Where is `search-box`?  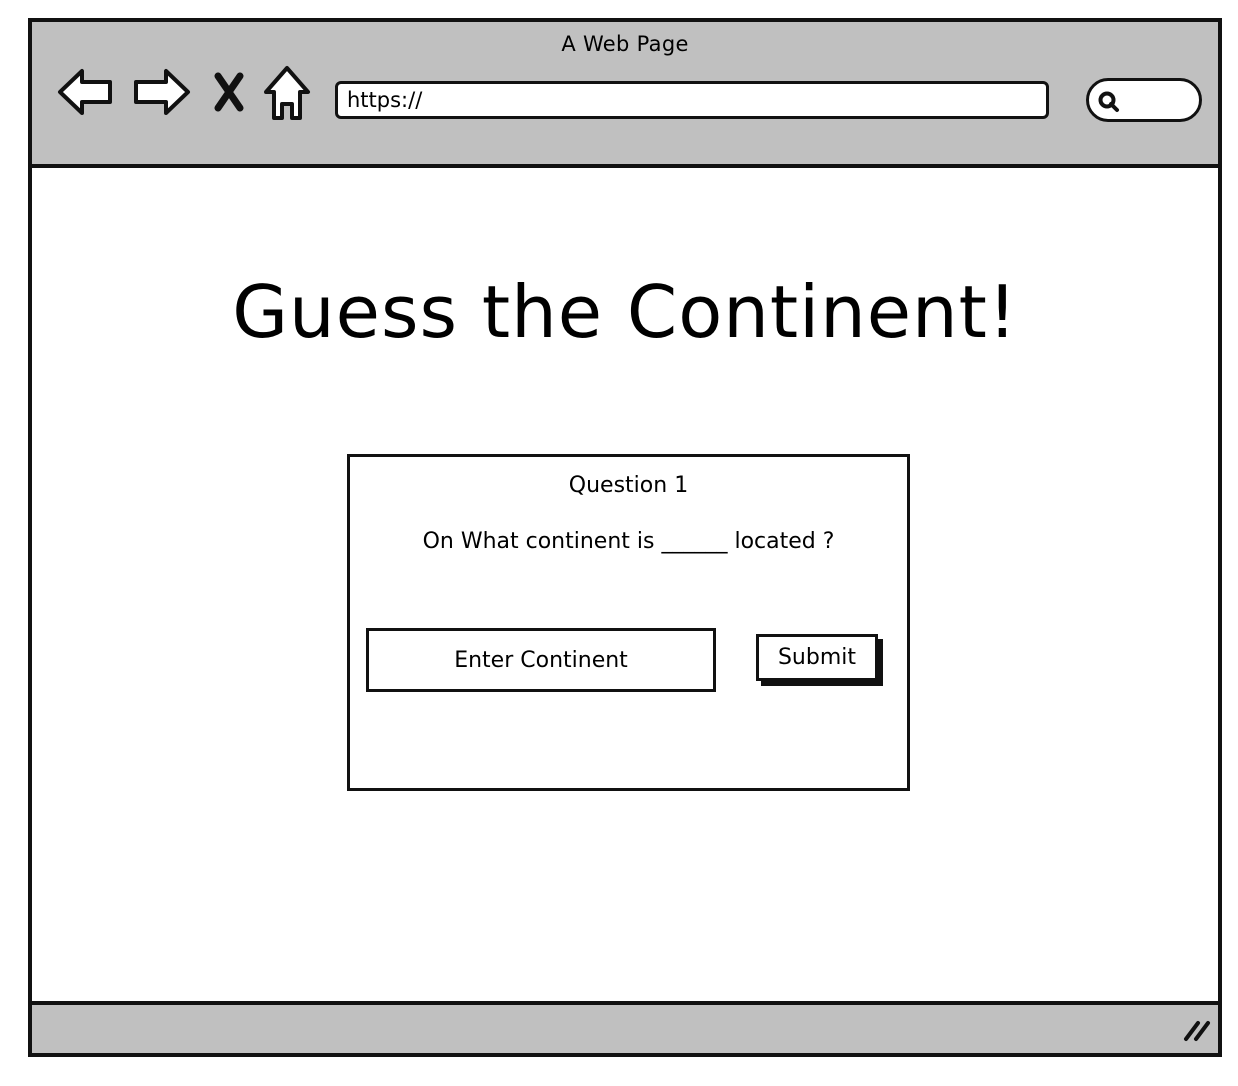 search-box is located at coordinates (1144, 100).